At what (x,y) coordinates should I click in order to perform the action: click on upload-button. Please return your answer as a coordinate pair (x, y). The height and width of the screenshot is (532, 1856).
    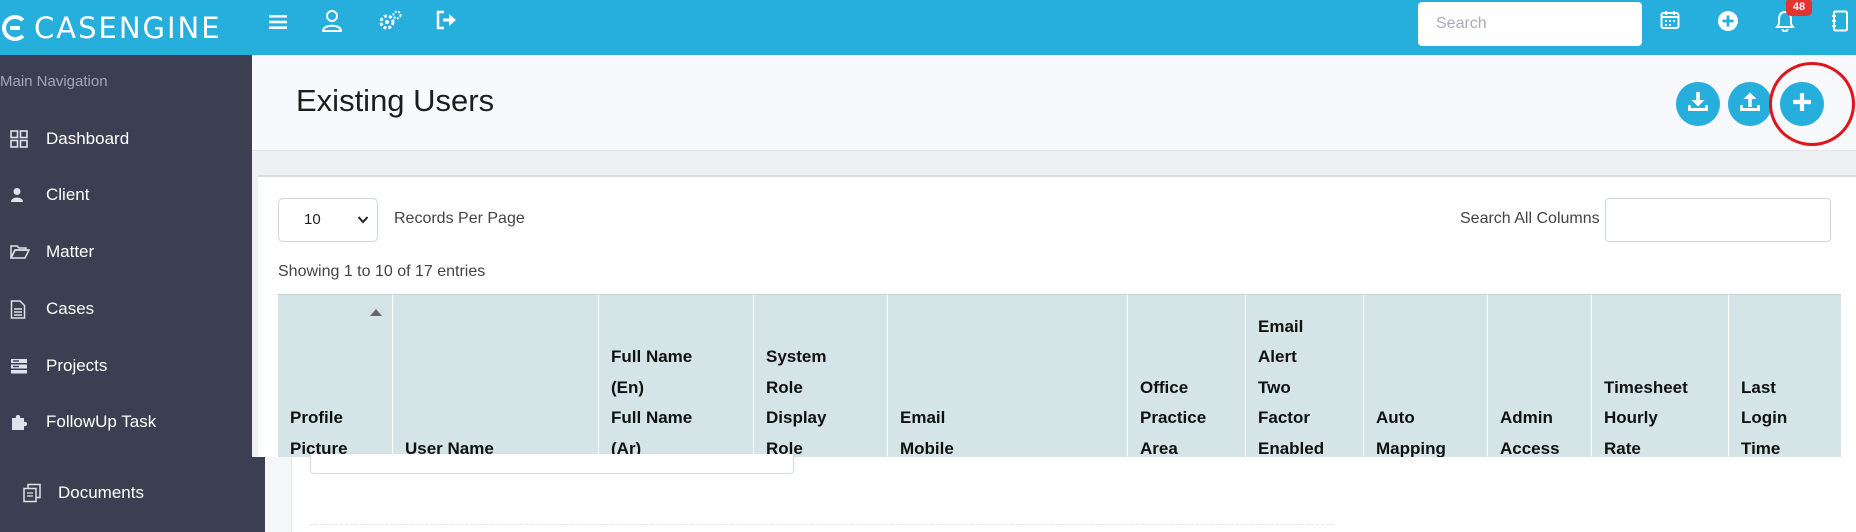
    Looking at the image, I should click on (1750, 104).